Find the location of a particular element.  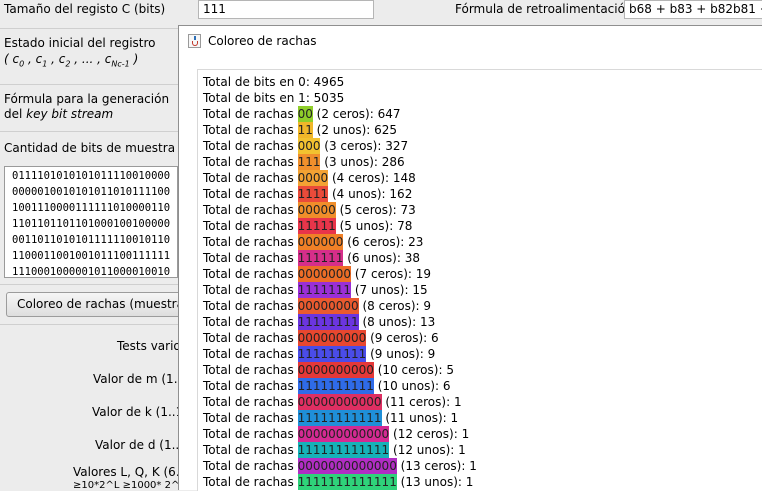

run-description: (5 ceros): is located at coordinates (368, 210).